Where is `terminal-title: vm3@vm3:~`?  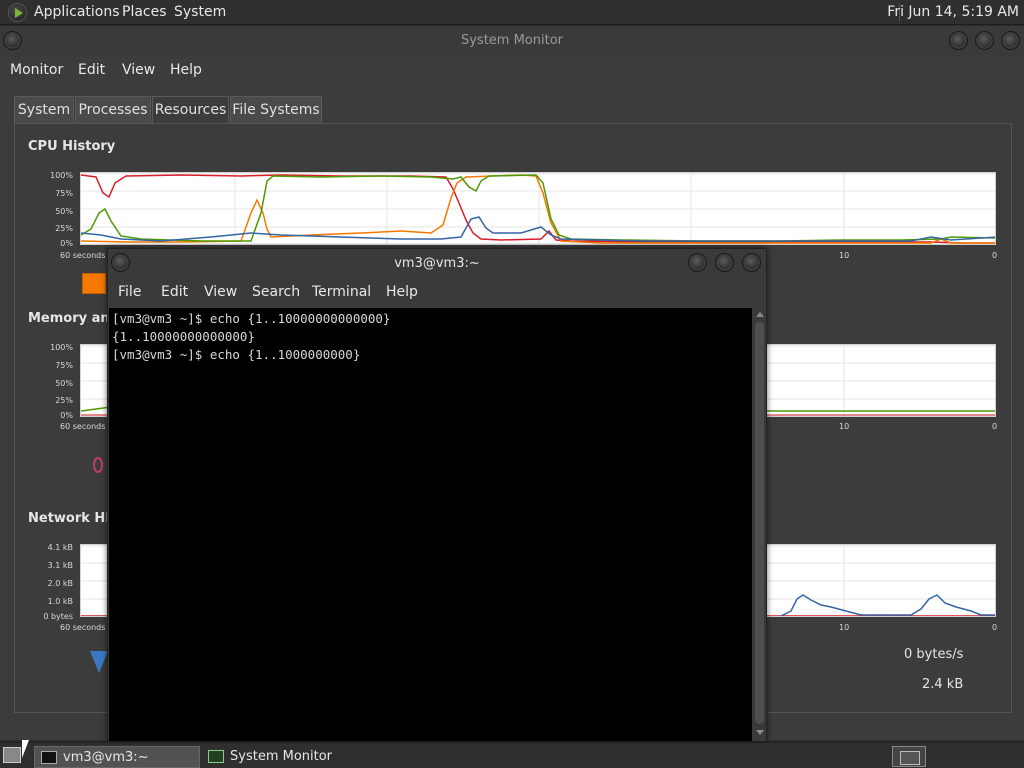
terminal-title: vm3@vm3:~ is located at coordinates (437, 263).